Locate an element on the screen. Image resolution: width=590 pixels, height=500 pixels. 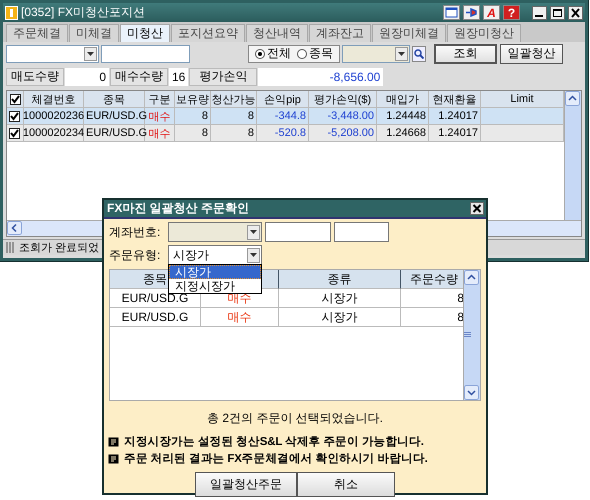
summary-label: 매도수량 is located at coordinates (35, 77).